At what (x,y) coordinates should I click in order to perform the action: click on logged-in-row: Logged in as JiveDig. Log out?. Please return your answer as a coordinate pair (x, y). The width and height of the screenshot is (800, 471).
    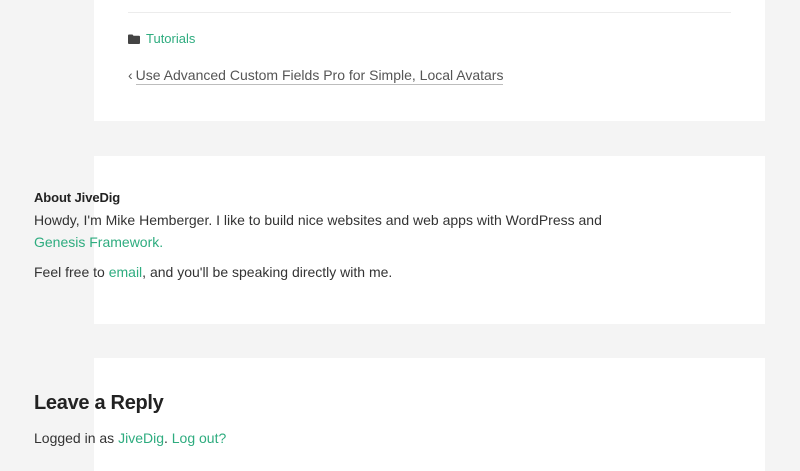
    Looking at the image, I should click on (130, 438).